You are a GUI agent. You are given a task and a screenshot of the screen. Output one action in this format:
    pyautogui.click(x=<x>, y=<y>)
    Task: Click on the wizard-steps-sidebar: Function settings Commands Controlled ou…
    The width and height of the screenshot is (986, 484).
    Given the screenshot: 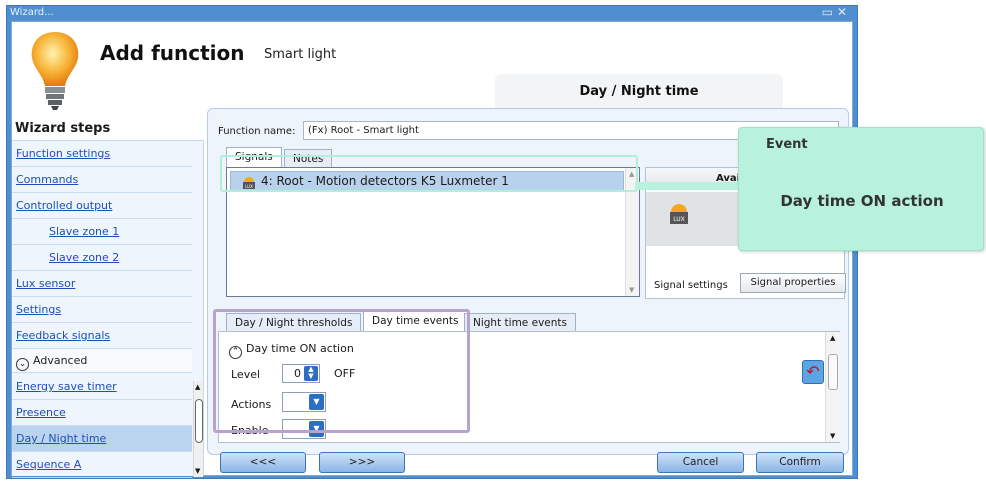 What is the action you would take?
    pyautogui.click(x=108, y=309)
    